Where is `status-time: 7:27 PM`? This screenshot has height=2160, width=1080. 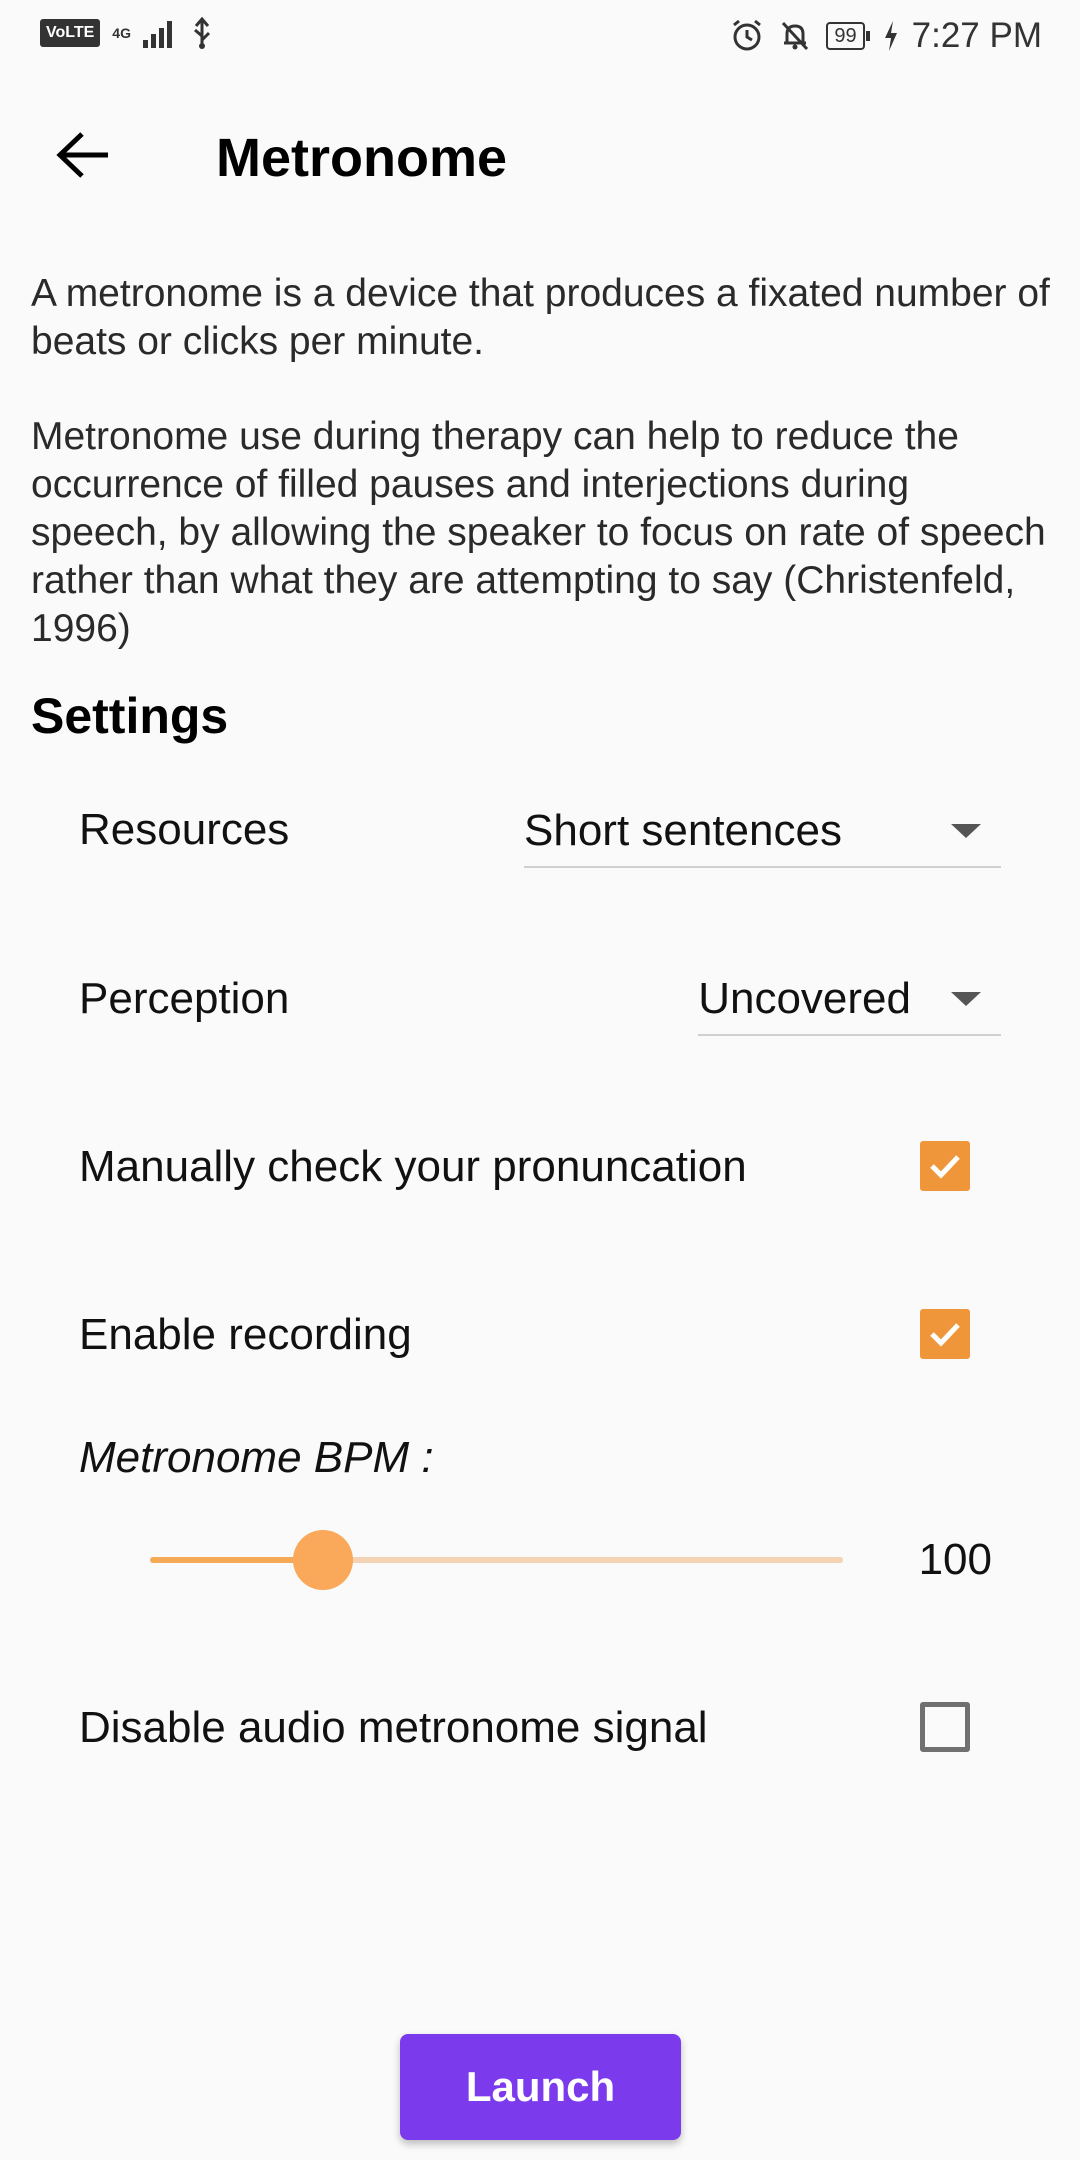 status-time: 7:27 PM is located at coordinates (976, 35).